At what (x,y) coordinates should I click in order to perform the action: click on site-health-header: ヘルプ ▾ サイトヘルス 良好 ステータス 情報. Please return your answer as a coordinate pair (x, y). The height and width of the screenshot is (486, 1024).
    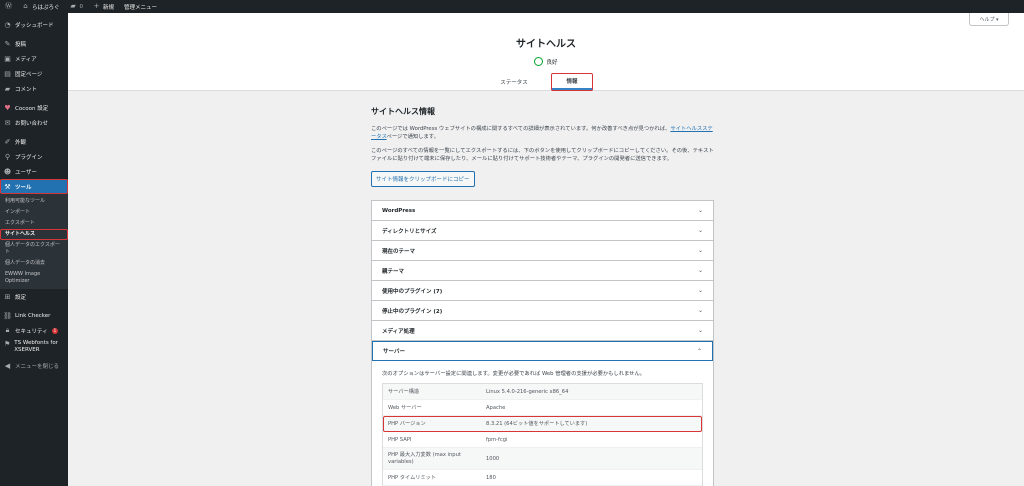
    Looking at the image, I should click on (546, 52).